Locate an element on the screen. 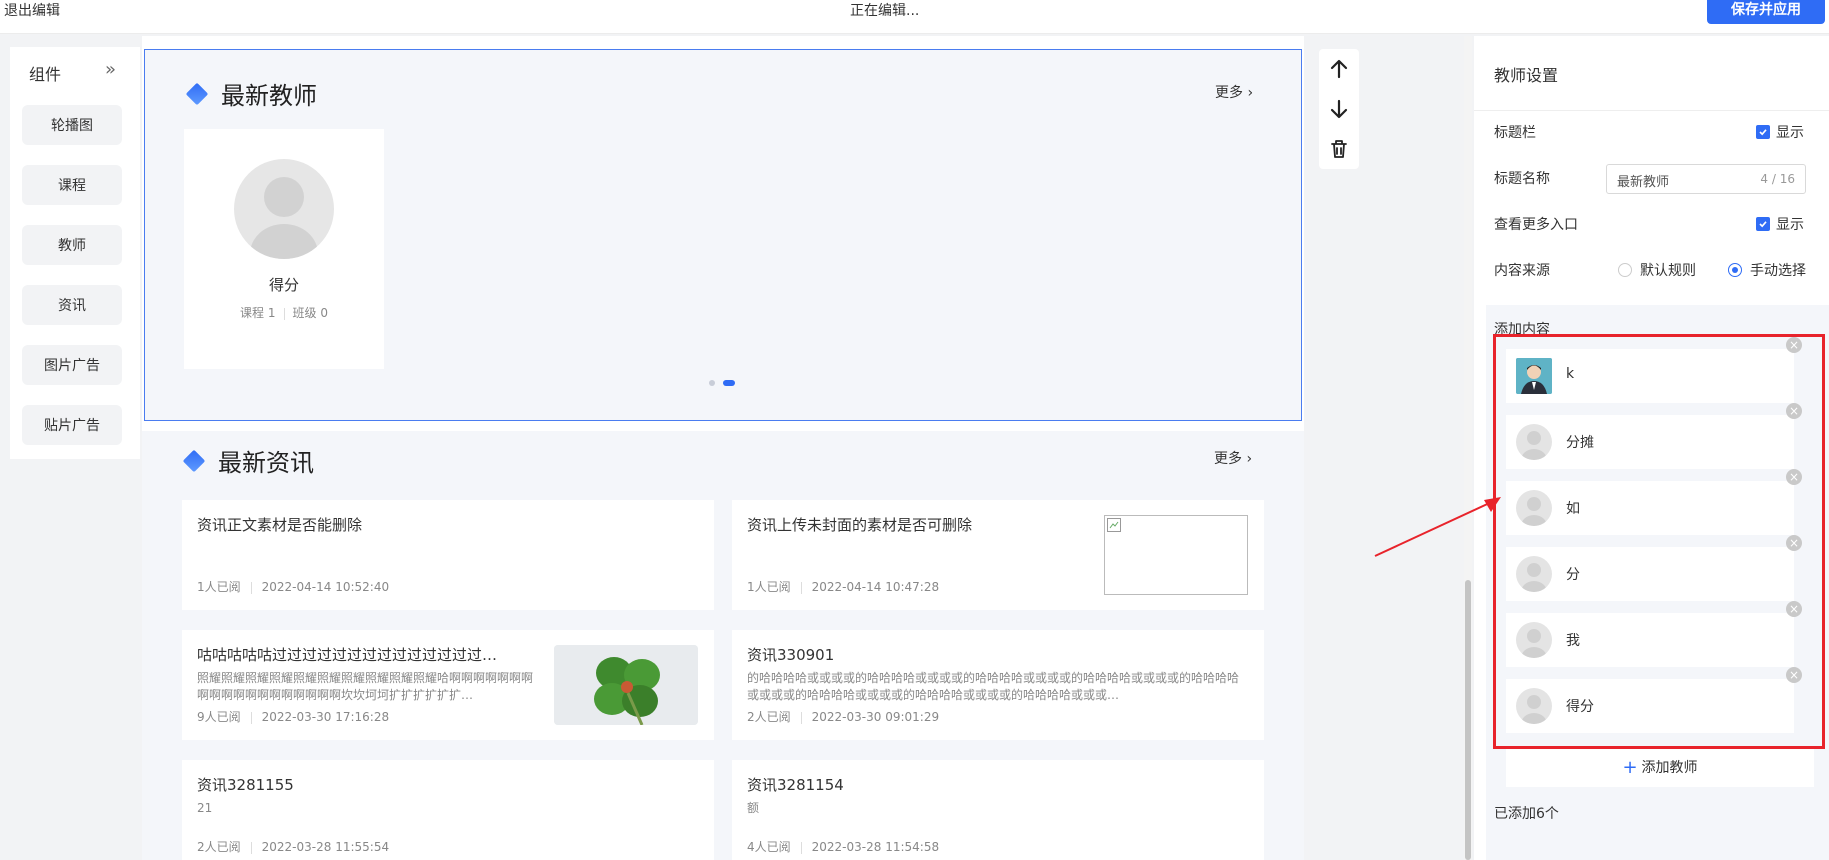 The width and height of the screenshot is (1829, 860). component-news: 资讯 is located at coordinates (72, 305).